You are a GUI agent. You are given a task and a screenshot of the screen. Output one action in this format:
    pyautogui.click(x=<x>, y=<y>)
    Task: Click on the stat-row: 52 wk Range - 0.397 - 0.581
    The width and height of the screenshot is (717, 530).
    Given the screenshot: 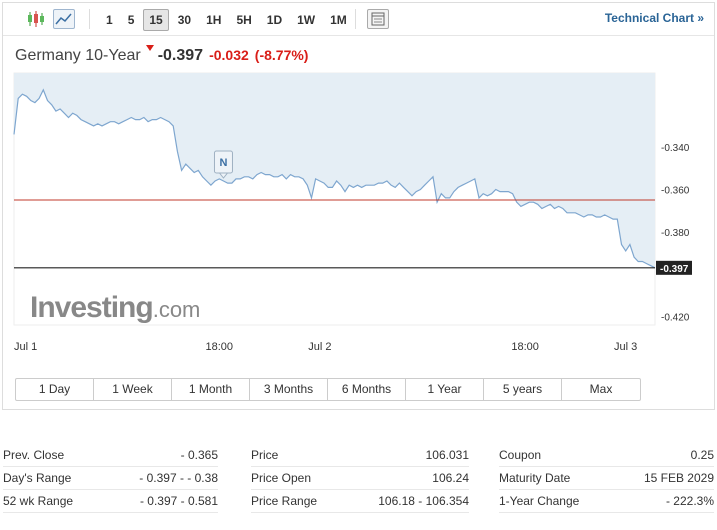 What is the action you would take?
    pyautogui.click(x=110, y=501)
    